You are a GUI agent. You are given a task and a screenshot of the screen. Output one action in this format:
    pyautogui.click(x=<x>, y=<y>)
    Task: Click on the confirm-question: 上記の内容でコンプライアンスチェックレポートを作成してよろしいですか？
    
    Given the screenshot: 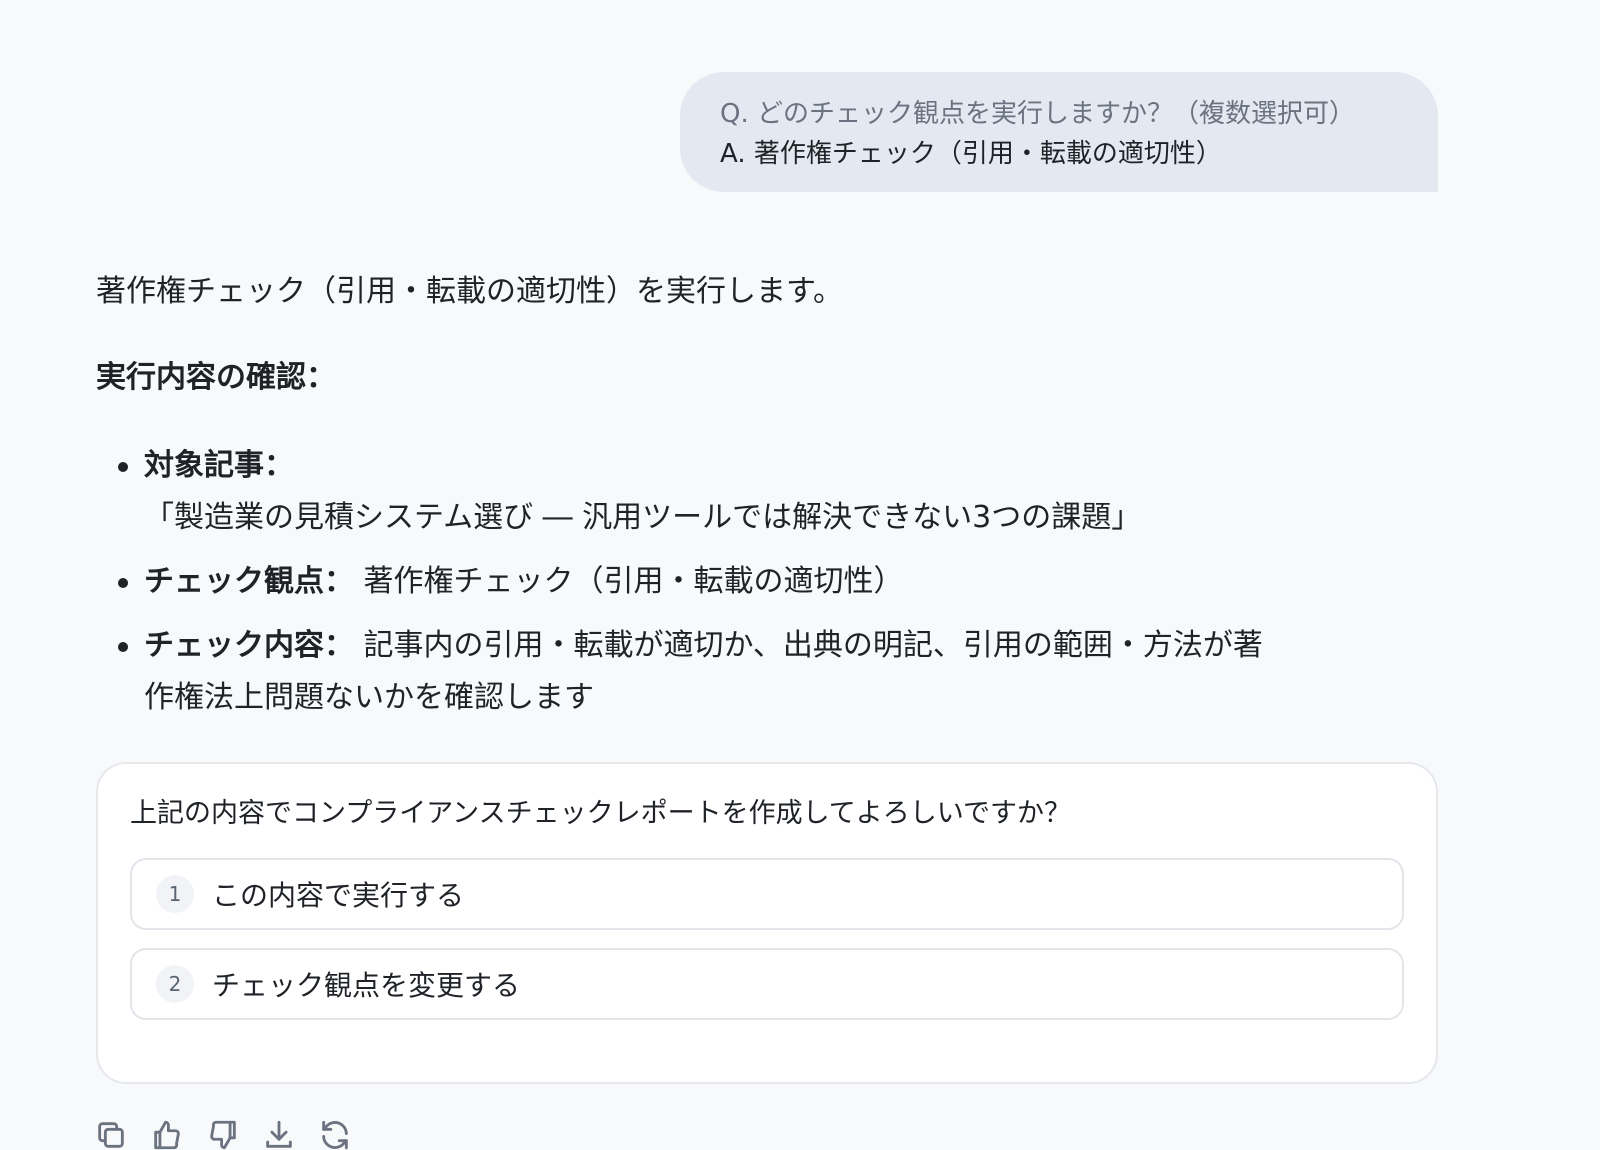 What is the action you would take?
    pyautogui.click(x=600, y=813)
    